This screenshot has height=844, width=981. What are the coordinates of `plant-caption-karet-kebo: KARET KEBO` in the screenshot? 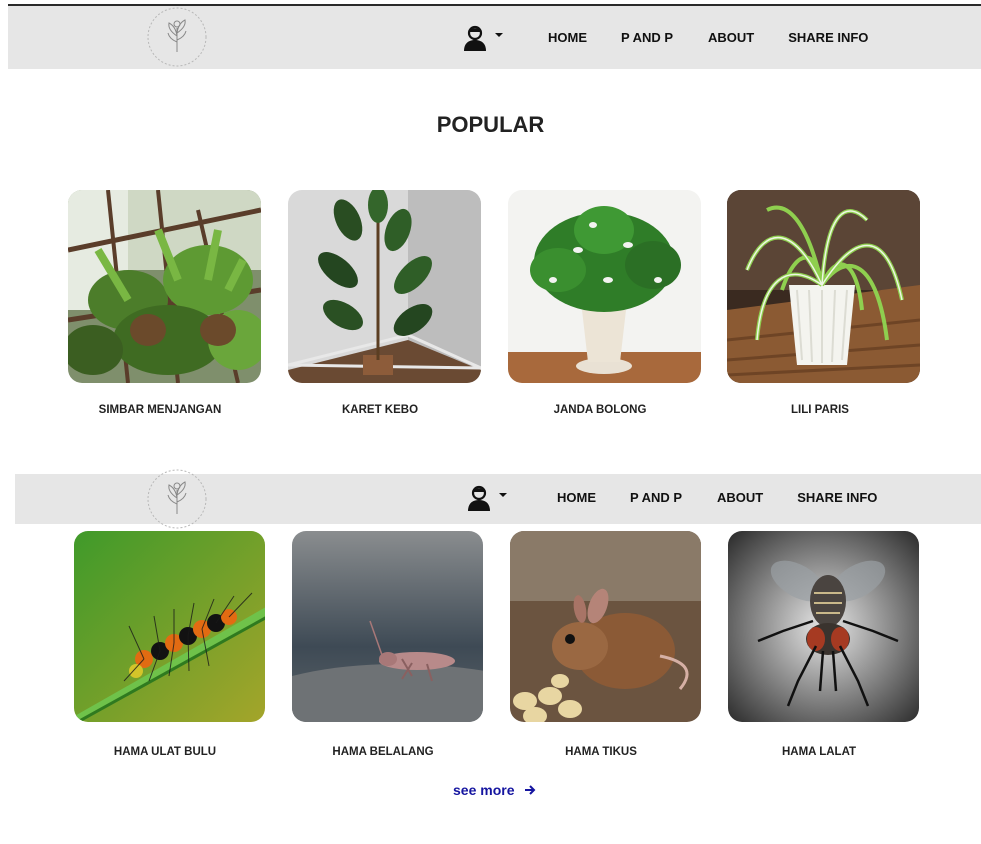 It's located at (380, 410).